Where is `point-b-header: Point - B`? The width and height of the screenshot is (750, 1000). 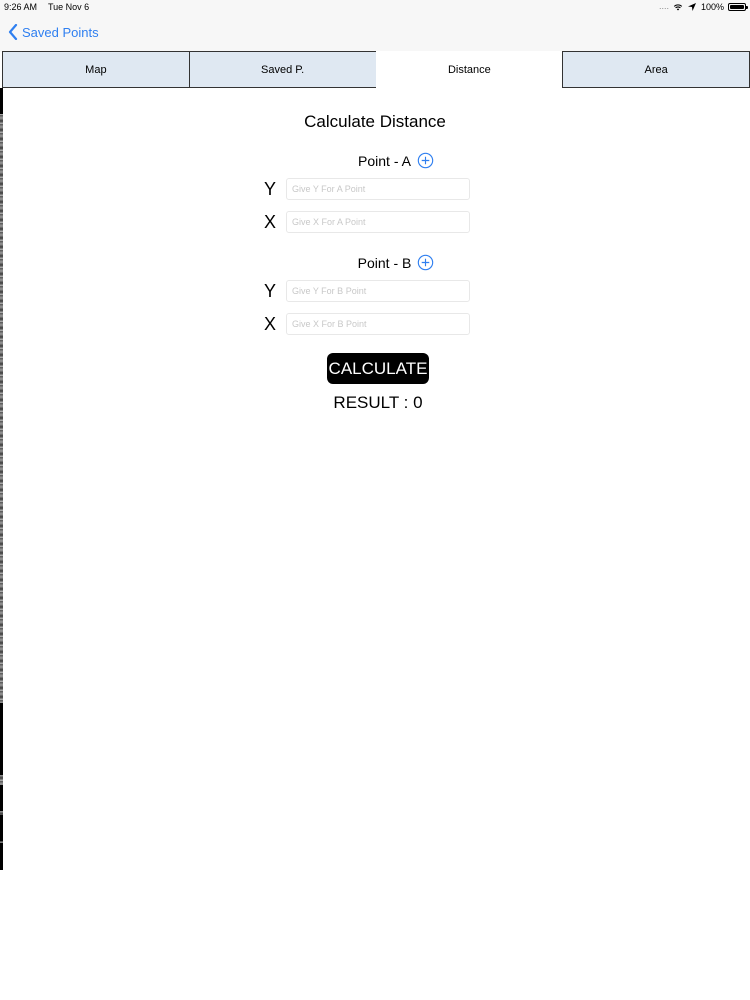
point-b-header: Point - B is located at coordinates (375, 262).